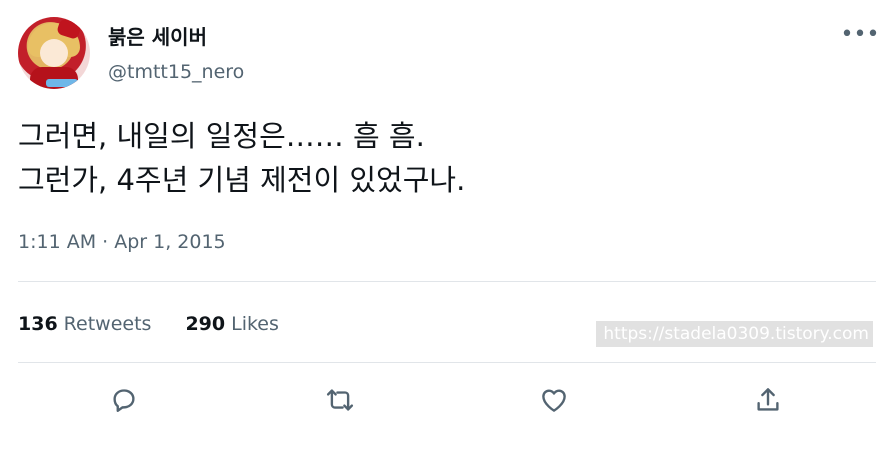  I want to click on reply-icon, so click(124, 400).